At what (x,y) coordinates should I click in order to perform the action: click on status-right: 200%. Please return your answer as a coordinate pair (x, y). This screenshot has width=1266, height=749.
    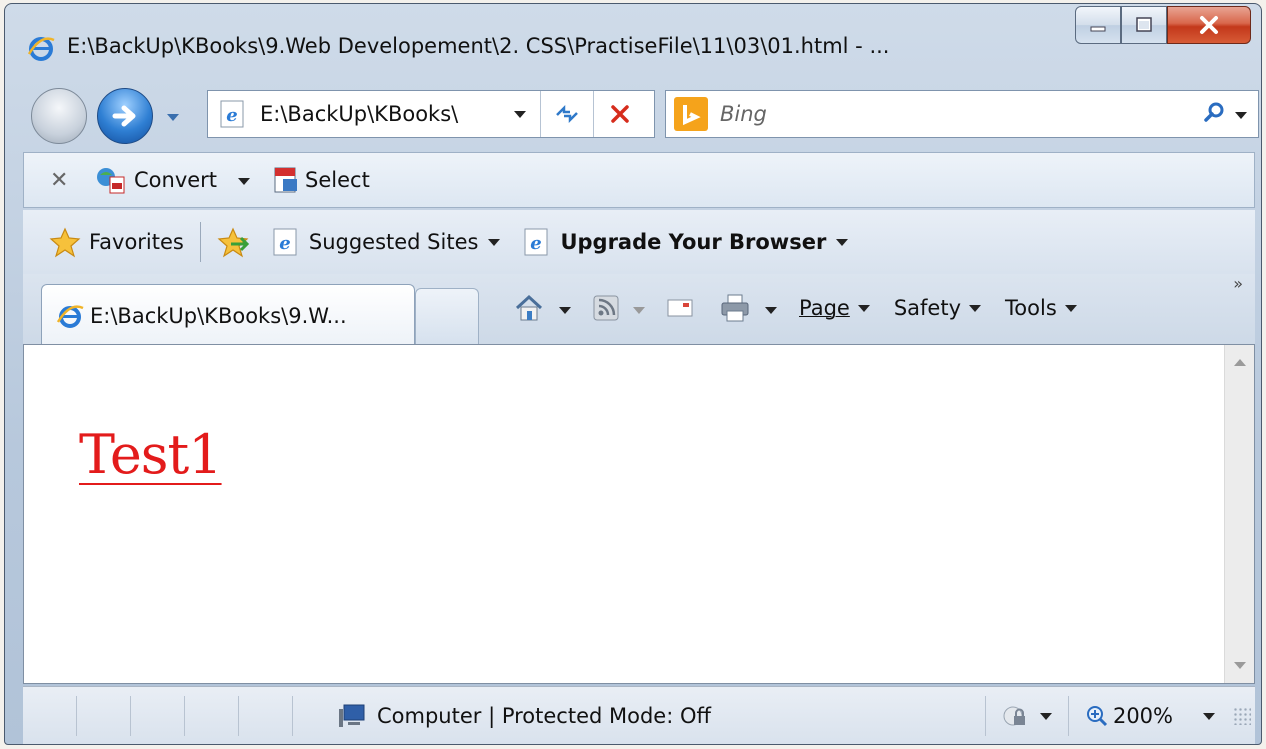
    Looking at the image, I should click on (1112, 715).